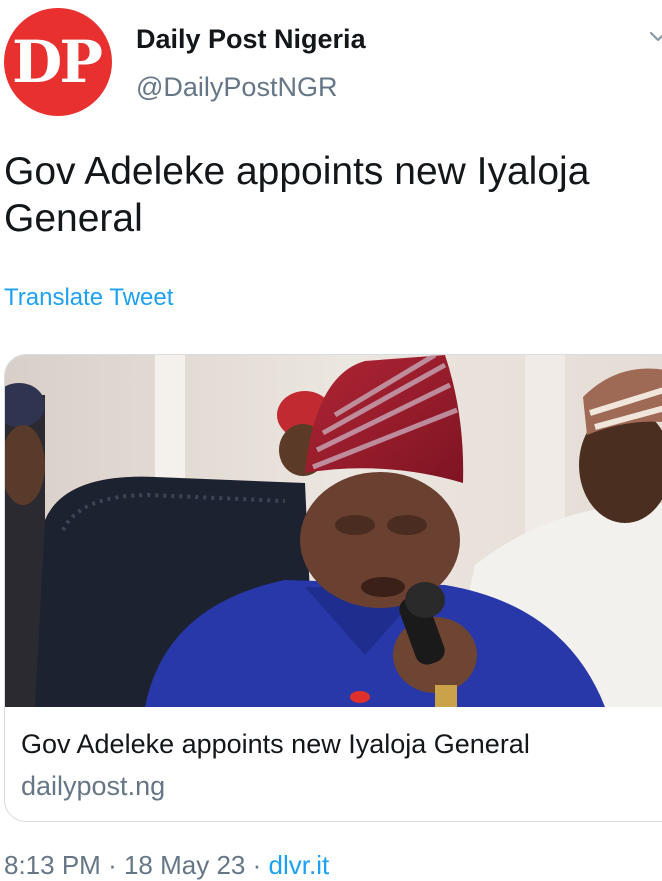 The width and height of the screenshot is (662, 881). I want to click on translate-tweet-link: Translate Tweet, so click(88, 298).